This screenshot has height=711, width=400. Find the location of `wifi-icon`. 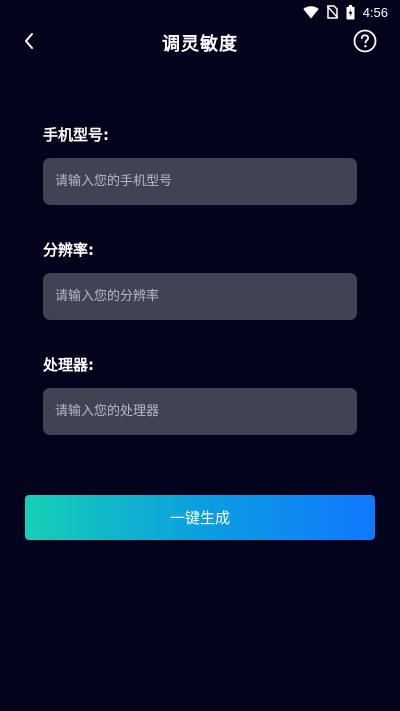

wifi-icon is located at coordinates (310, 12).